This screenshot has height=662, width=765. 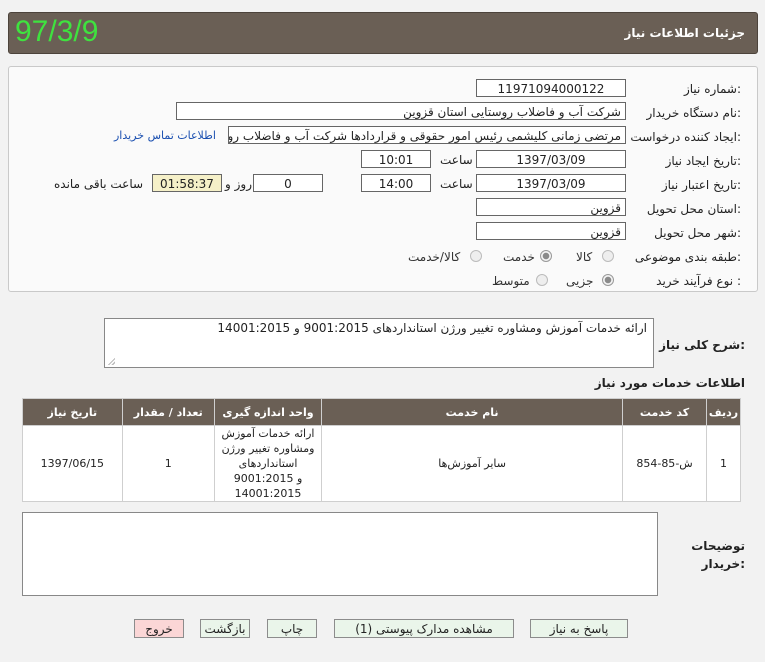 I want to click on col-service-code: کد خدمت, so click(x=664, y=412).